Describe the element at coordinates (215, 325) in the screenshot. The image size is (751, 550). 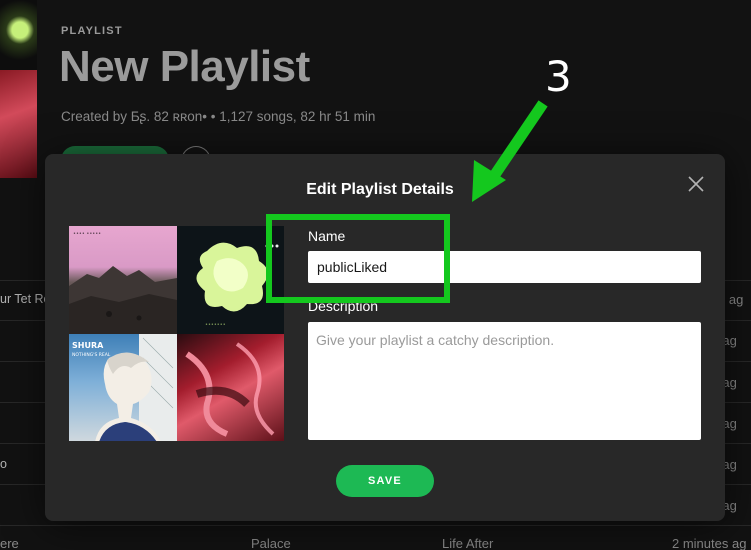
I see `cover-q2-text: •••••••` at that location.